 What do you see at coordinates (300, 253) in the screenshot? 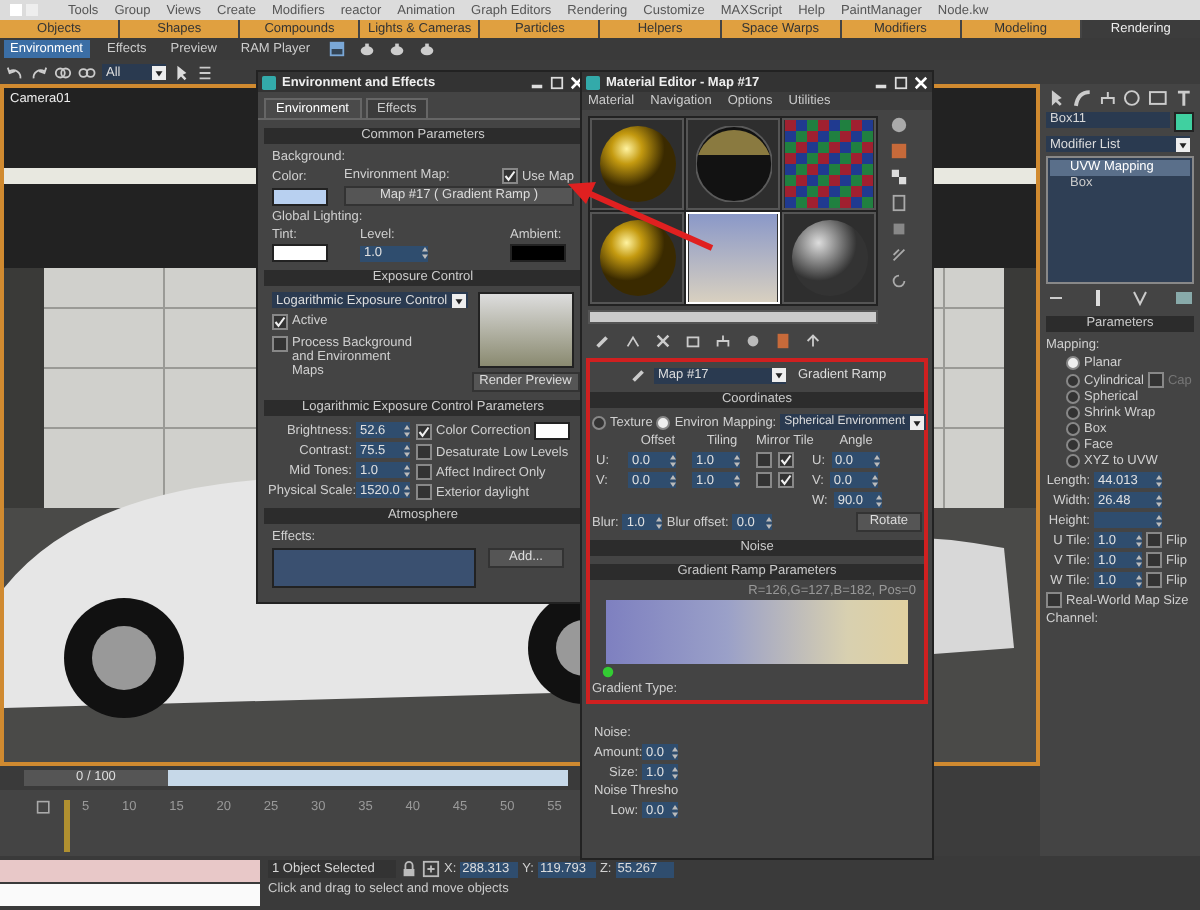
I see `tint-color-swatch` at bounding box center [300, 253].